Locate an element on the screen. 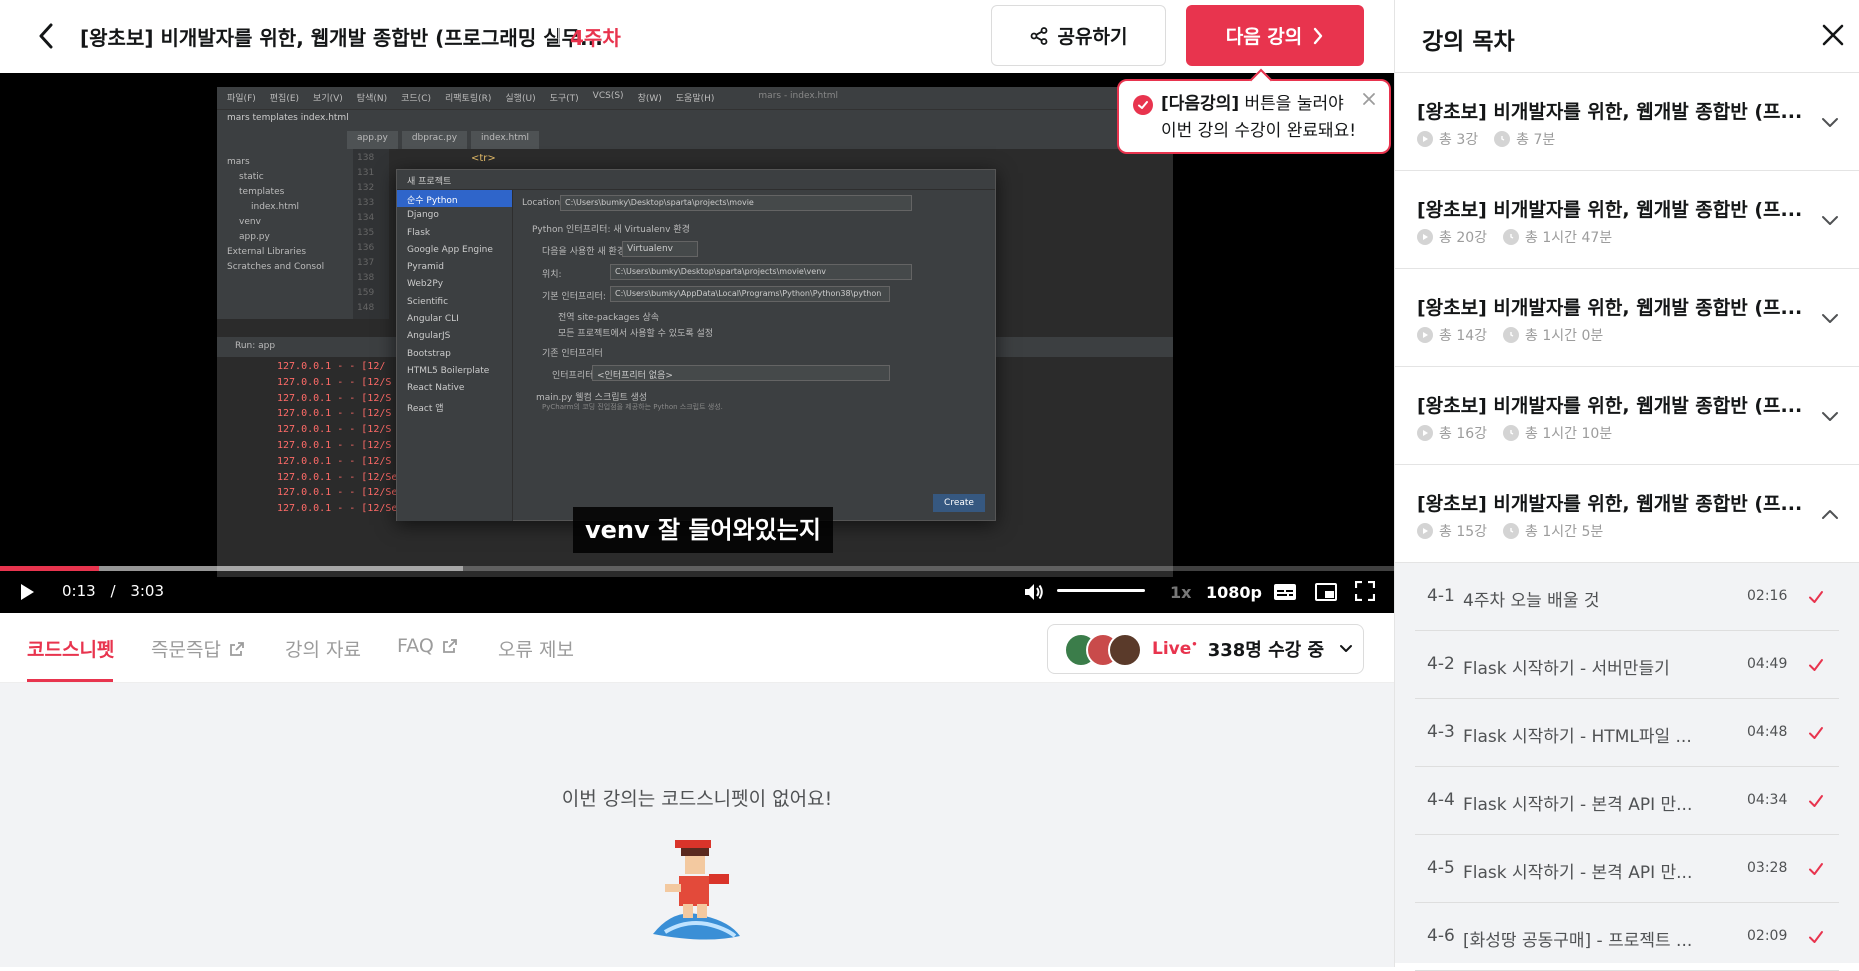 This screenshot has width=1859, height=971. ide-menu-item: 창(W) is located at coordinates (649, 99).